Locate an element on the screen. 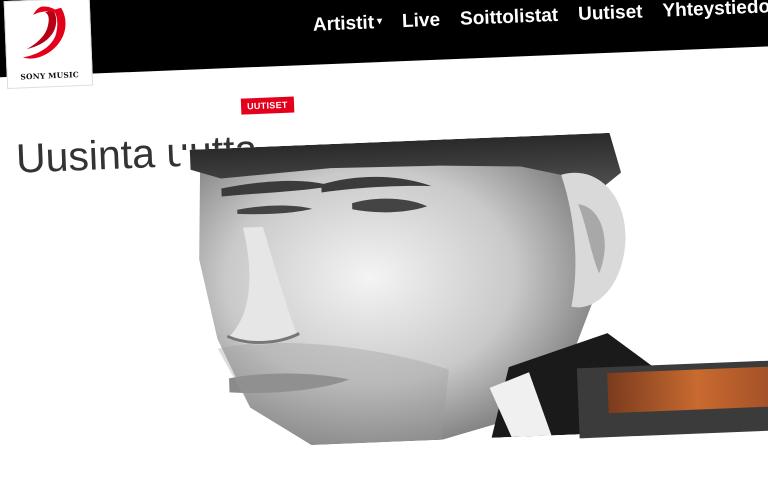 Image resolution: width=768 pixels, height=480 pixels. nav-item-yhteystiedot: Yhteystiedot is located at coordinates (715, 11).